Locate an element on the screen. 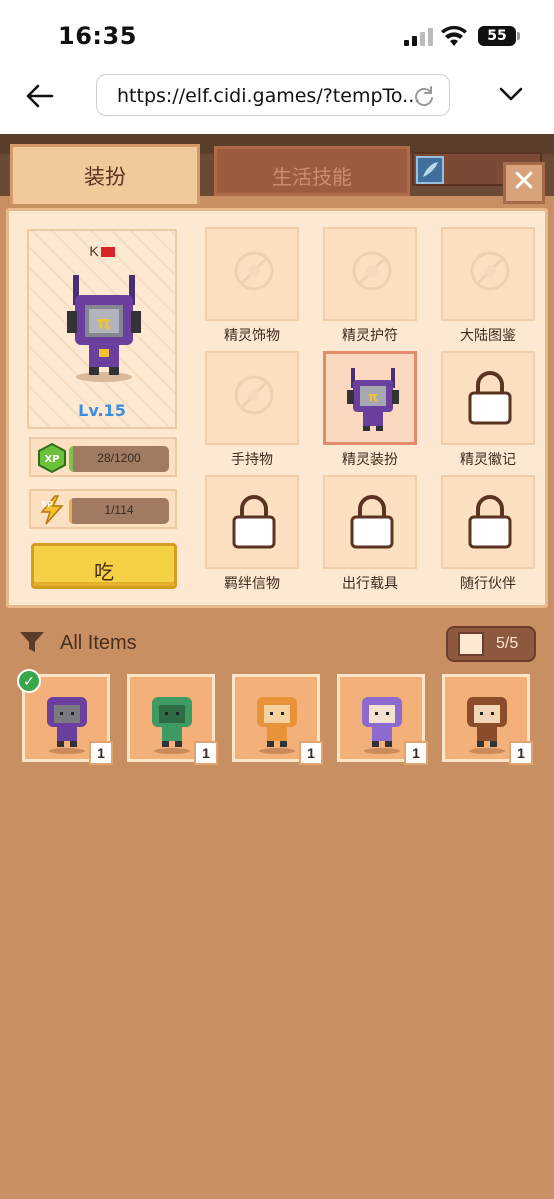  slot-label: 大陆图鉴 is located at coordinates (488, 336).